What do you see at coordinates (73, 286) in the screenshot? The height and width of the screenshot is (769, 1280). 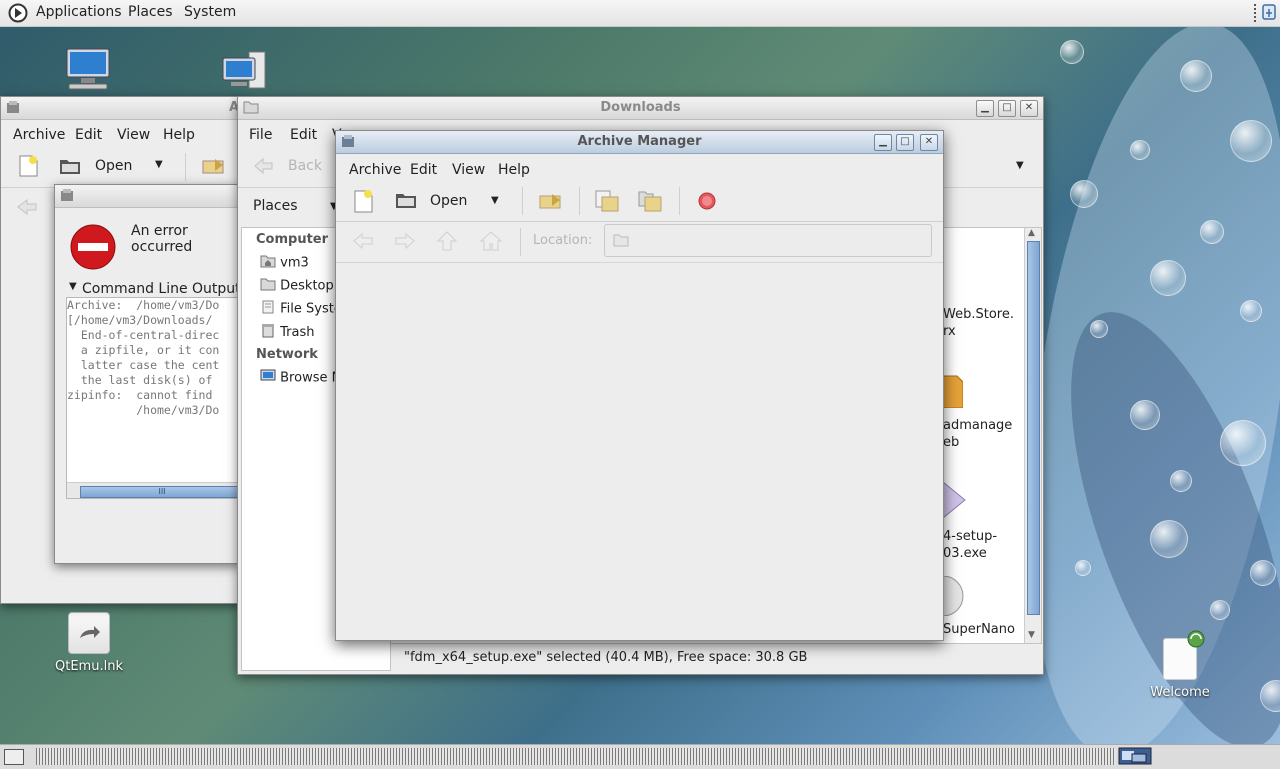 I see `expander-arrow-icon: ▼` at bounding box center [73, 286].